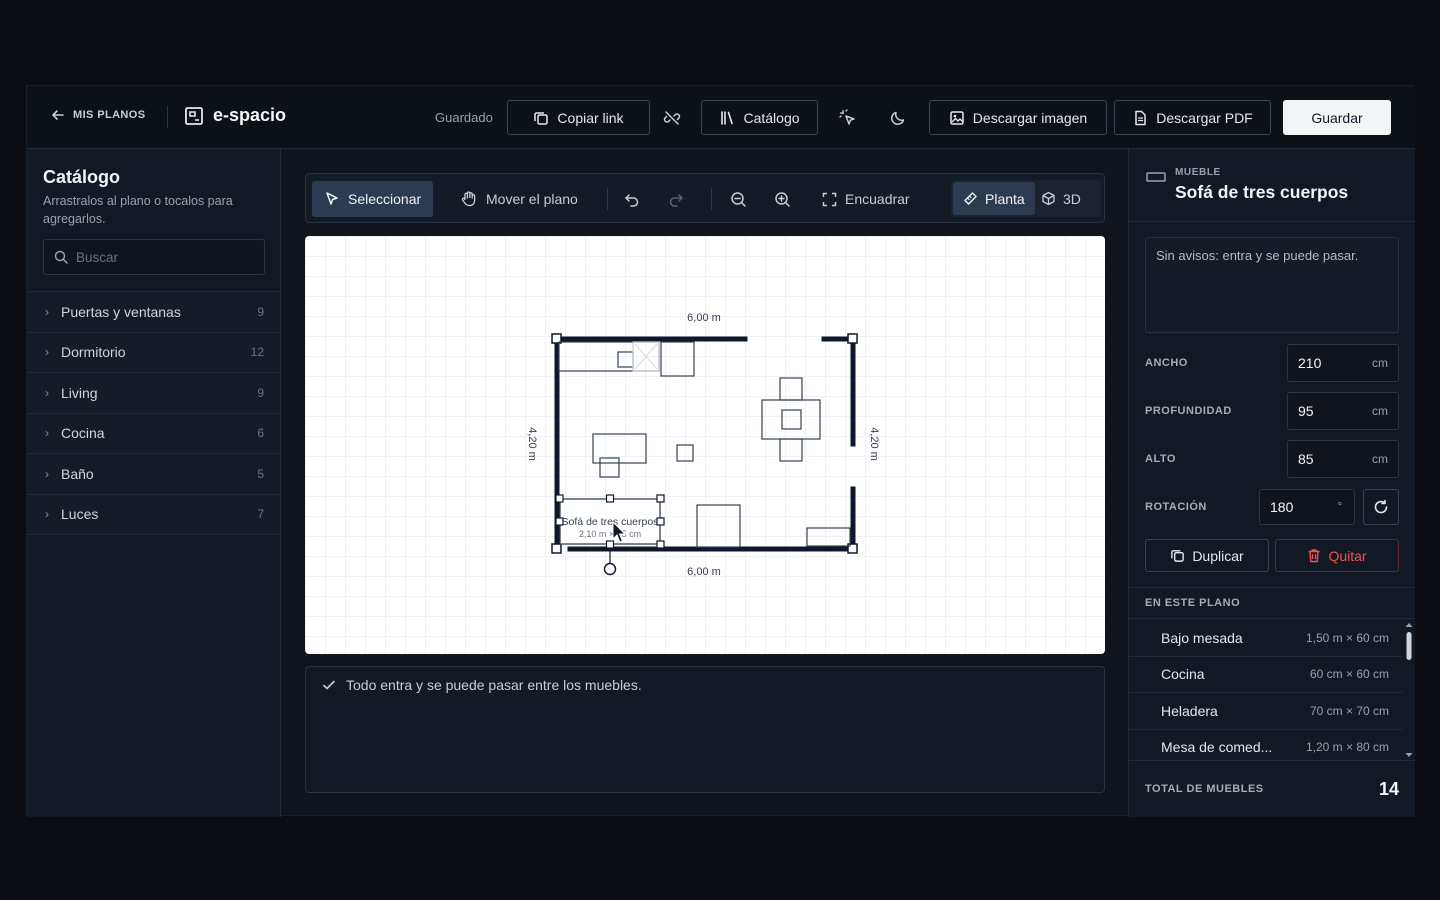 The width and height of the screenshot is (1440, 900). What do you see at coordinates (109, 115) in the screenshot?
I see `back-label: MIS PLANOS` at bounding box center [109, 115].